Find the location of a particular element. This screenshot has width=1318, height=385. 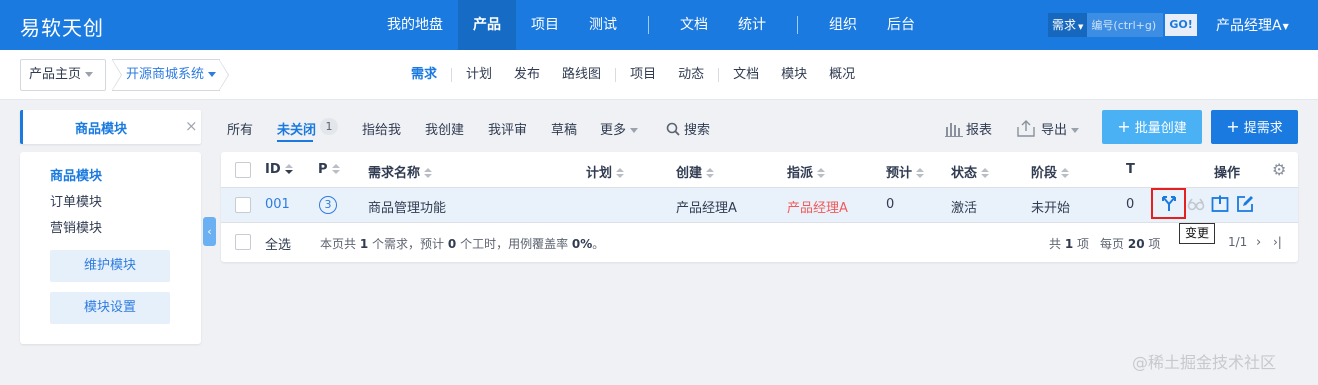

cell-estimate: 0 is located at coordinates (890, 204).